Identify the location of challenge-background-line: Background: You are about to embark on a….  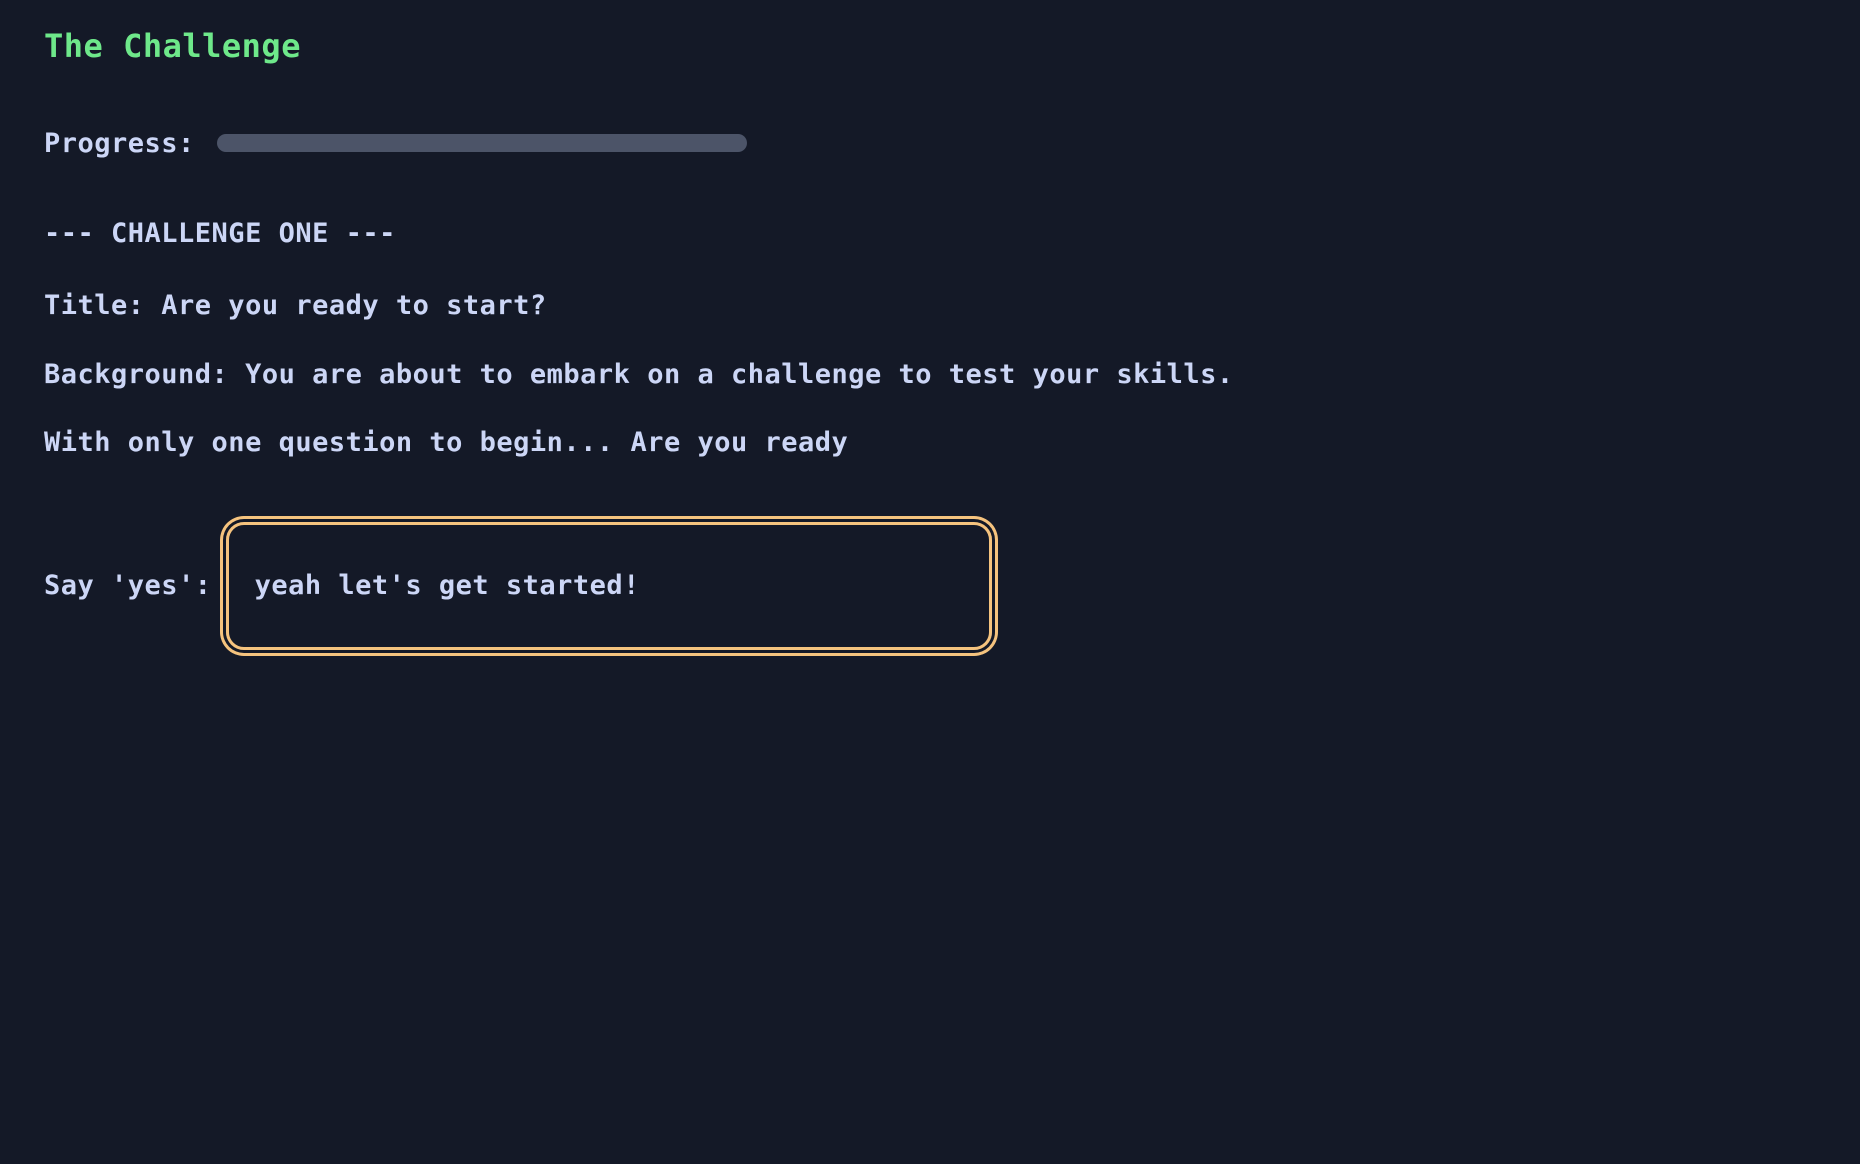
(639, 374).